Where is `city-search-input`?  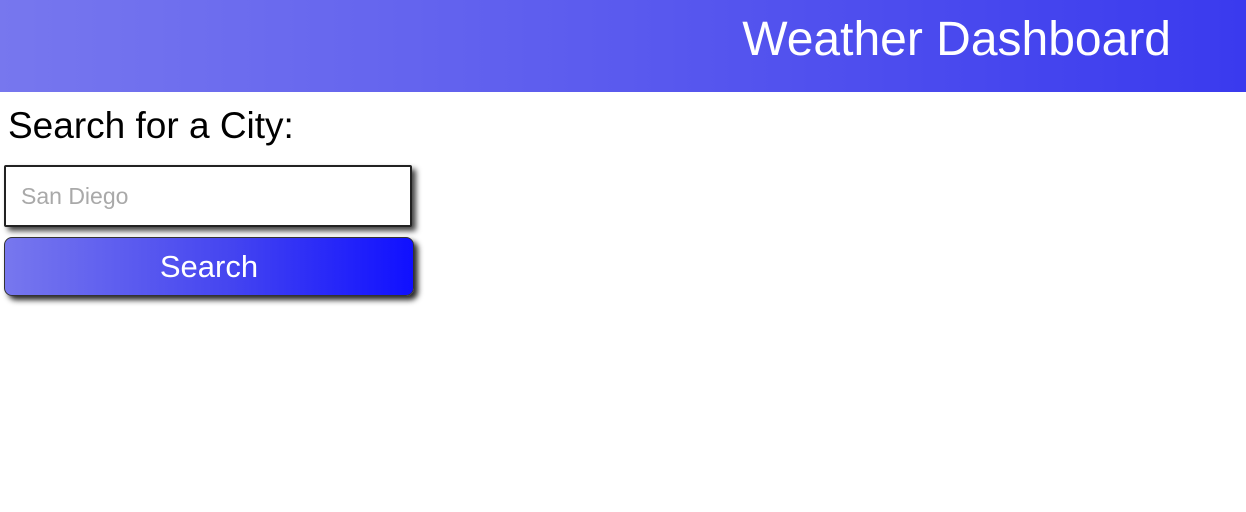 city-search-input is located at coordinates (208, 196).